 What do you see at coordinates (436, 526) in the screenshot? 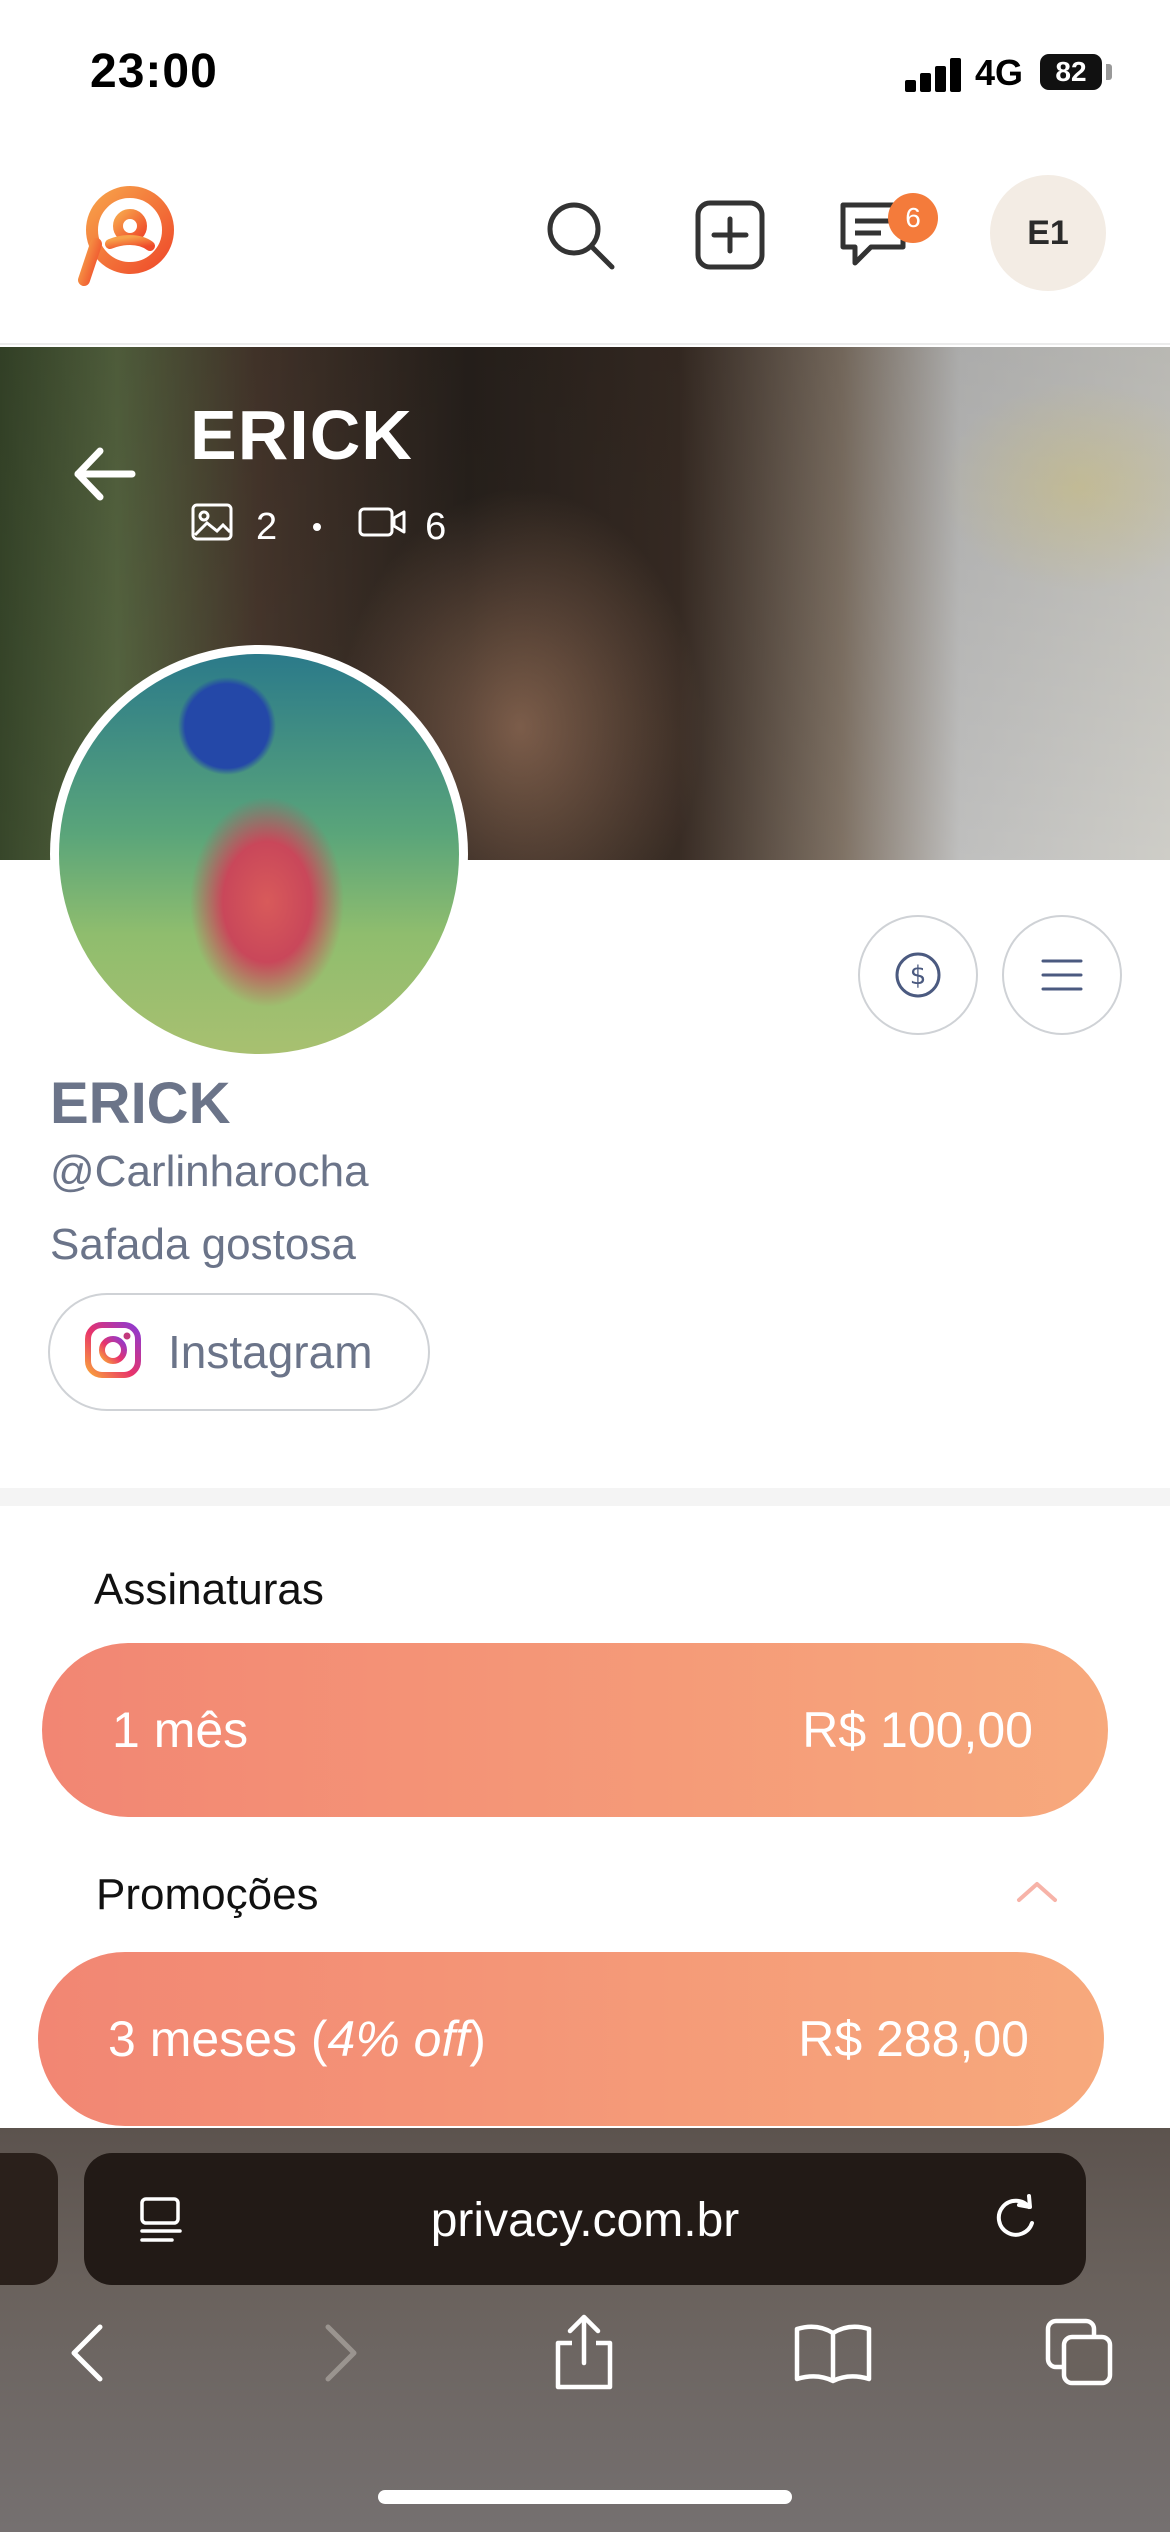
I see `video-count: 6` at bounding box center [436, 526].